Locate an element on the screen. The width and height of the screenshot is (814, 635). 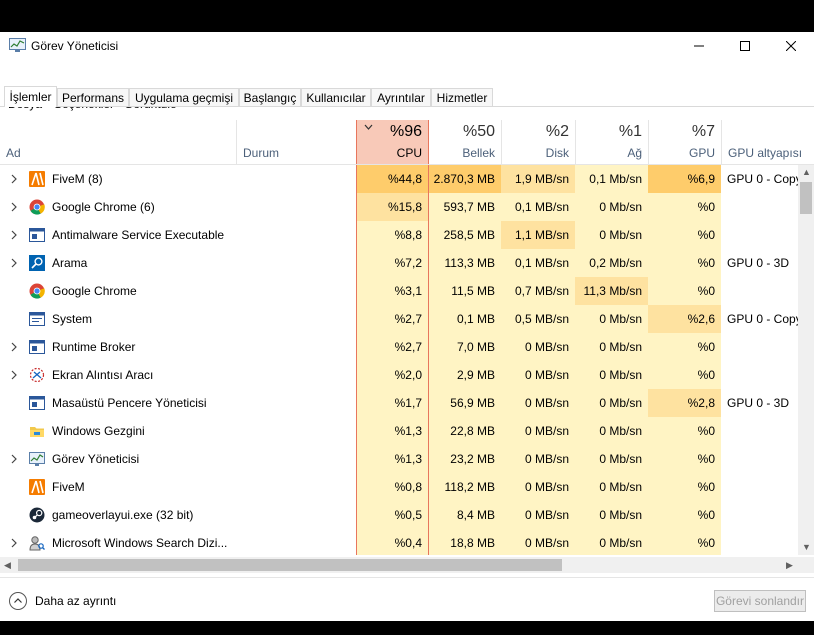
process-disk-value: 0 MB/sn is located at coordinates (538, 375).